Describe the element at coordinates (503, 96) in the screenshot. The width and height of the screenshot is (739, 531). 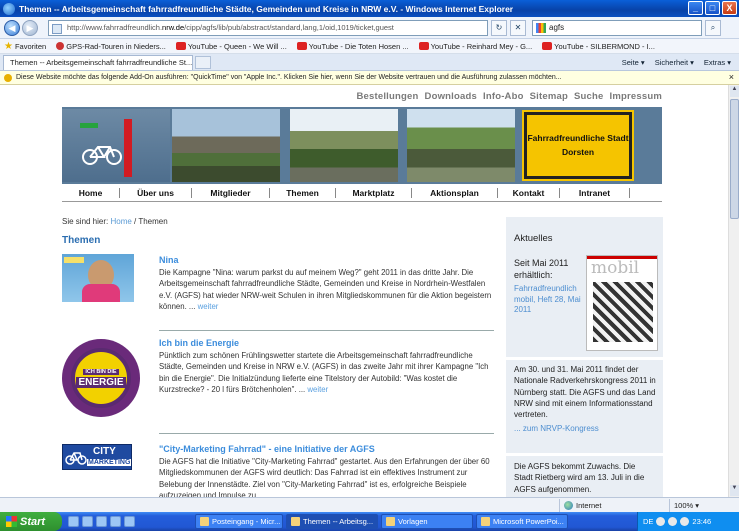
I see `nav-info-abo: Info-Abo` at that location.